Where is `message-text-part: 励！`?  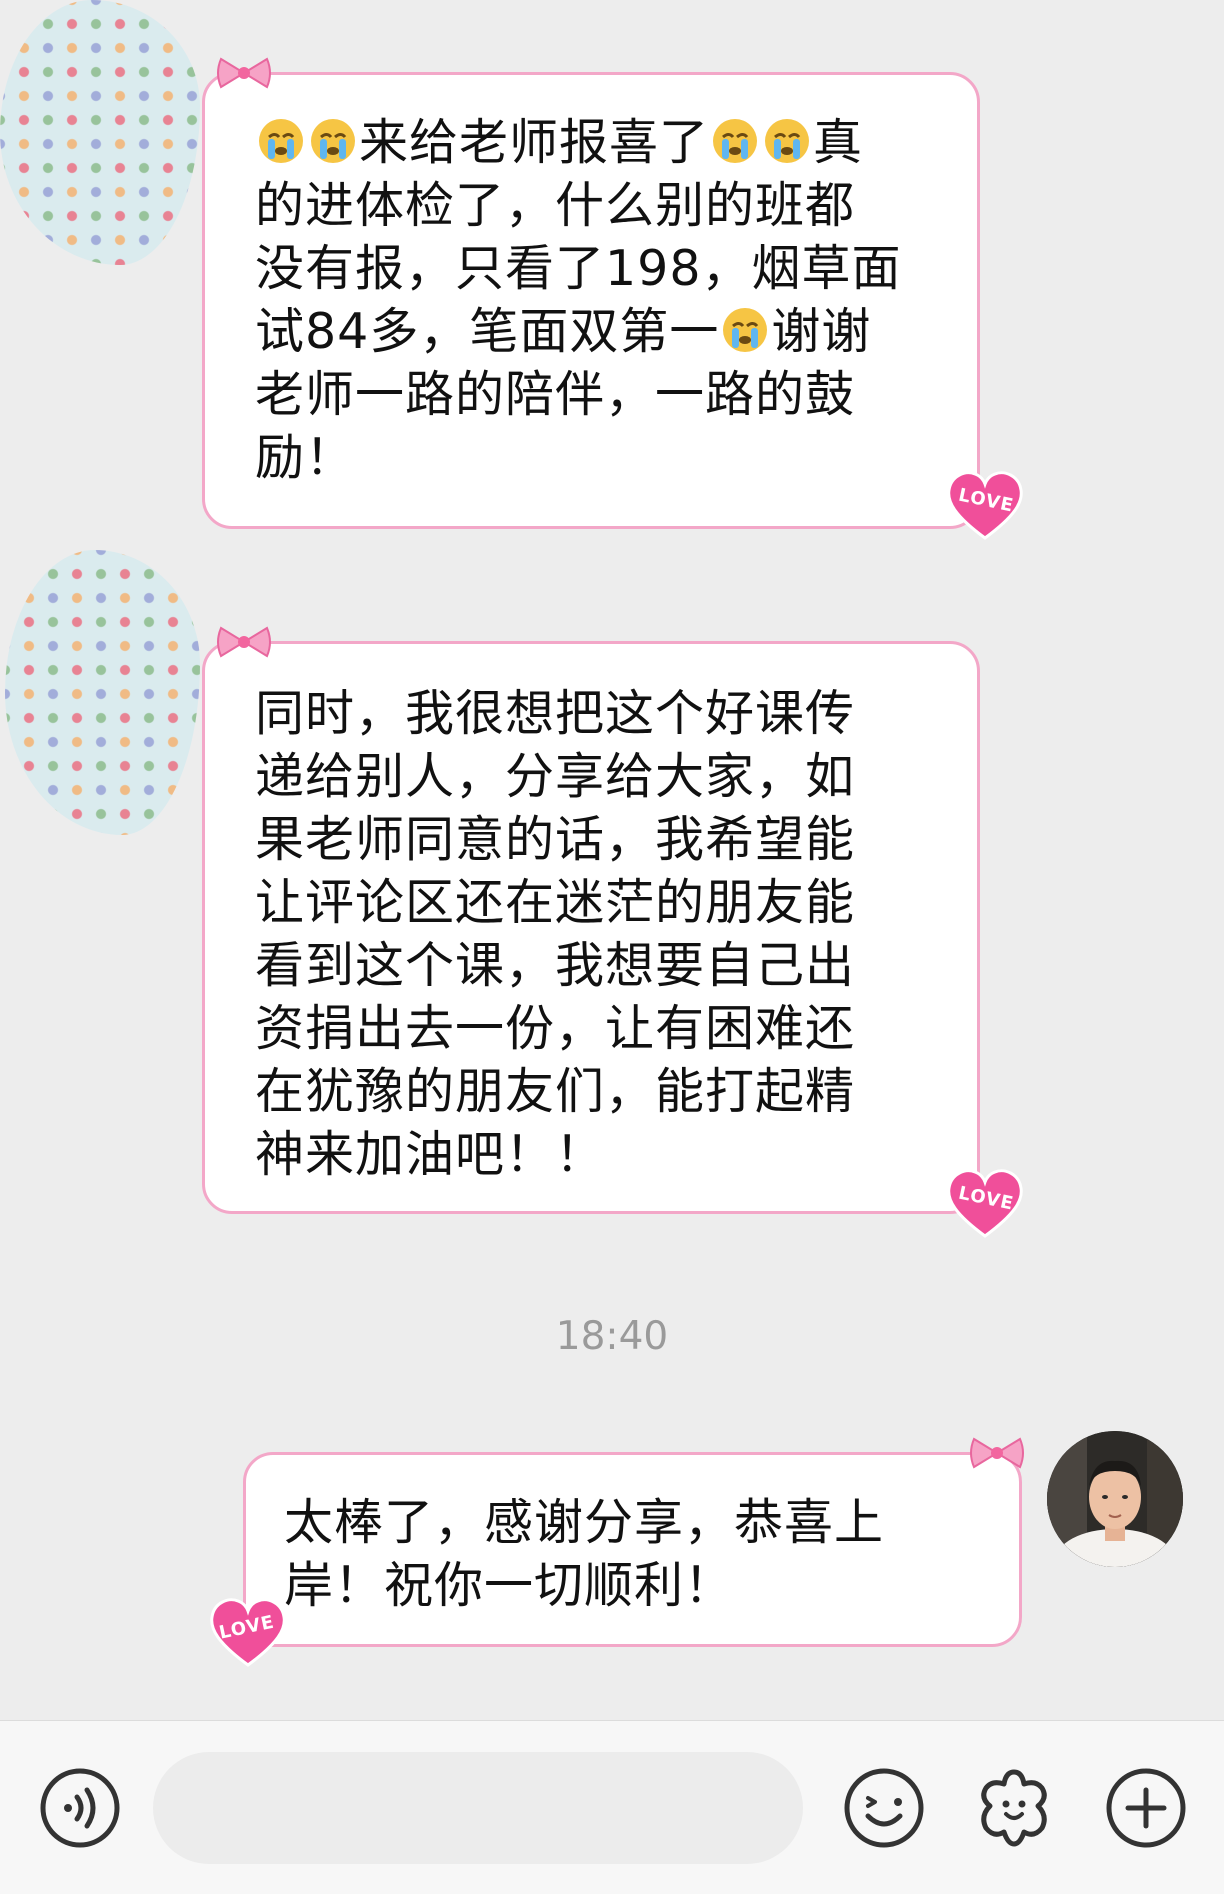
message-text-part: 励！ is located at coordinates (305, 457).